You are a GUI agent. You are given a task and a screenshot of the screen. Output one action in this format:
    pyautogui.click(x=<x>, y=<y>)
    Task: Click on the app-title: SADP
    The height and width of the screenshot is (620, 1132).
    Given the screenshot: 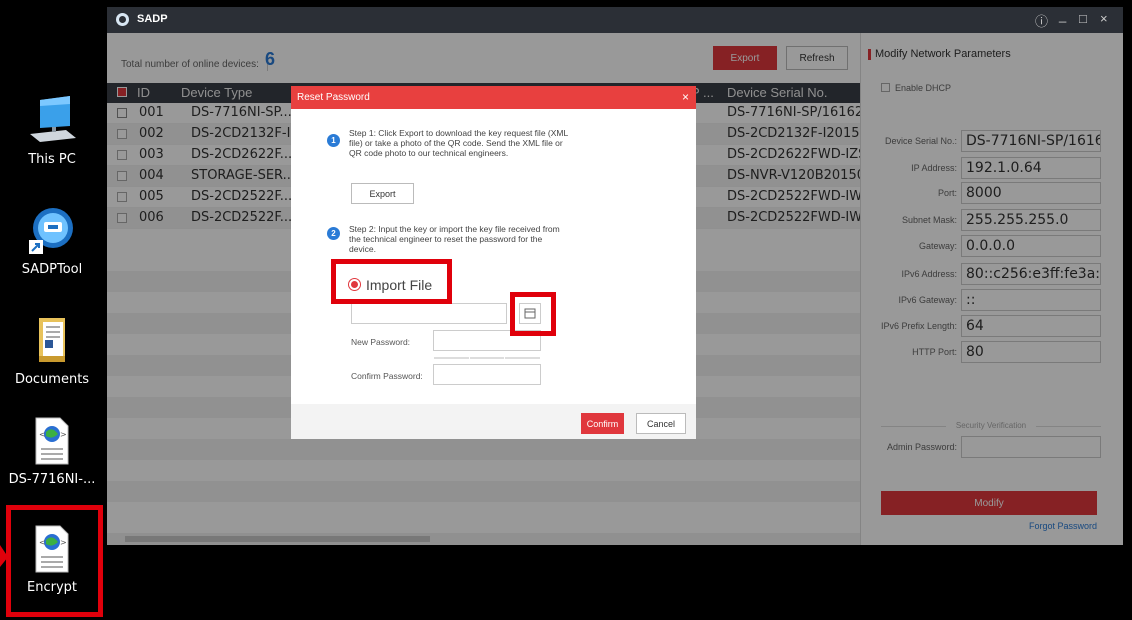 What is the action you would take?
    pyautogui.click(x=152, y=19)
    